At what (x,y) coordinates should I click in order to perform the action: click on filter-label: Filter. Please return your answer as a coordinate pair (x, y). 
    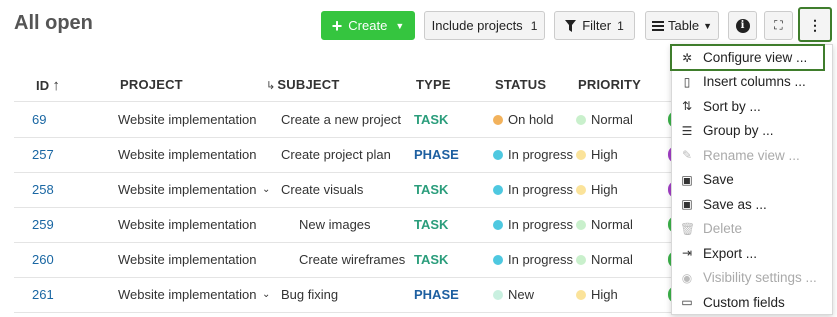
    Looking at the image, I should click on (597, 25).